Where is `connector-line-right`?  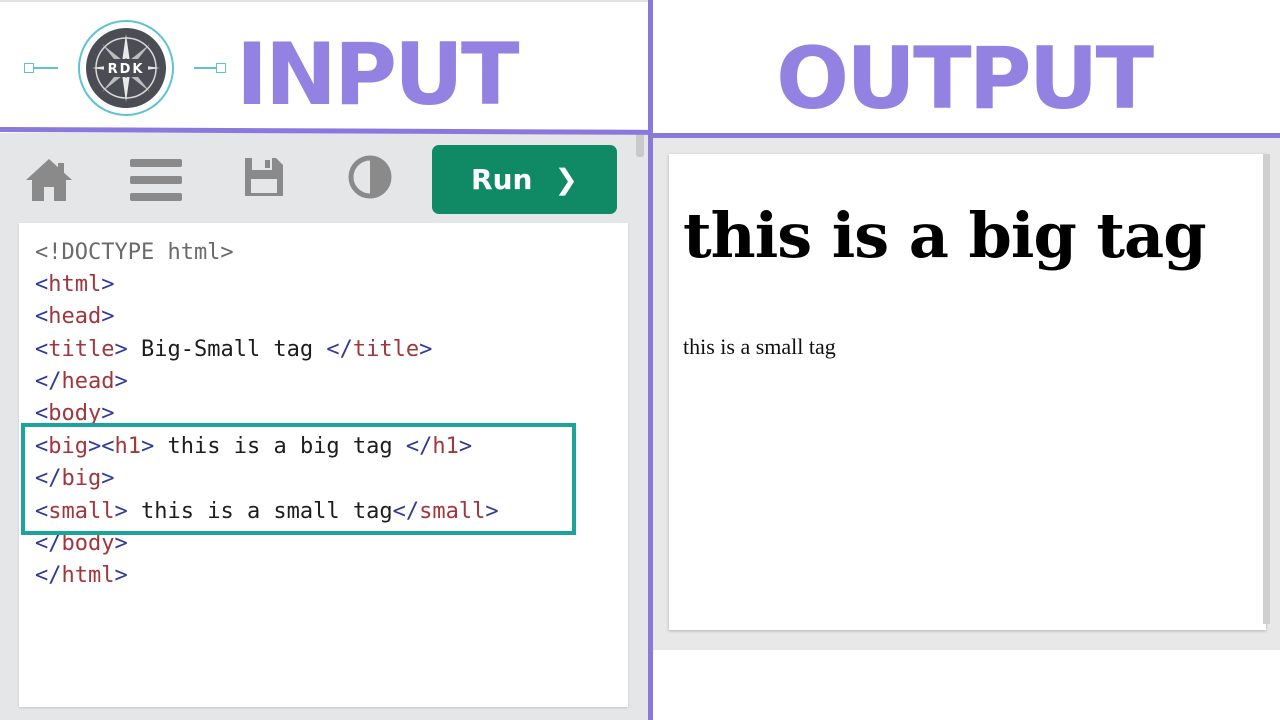 connector-line-right is located at coordinates (206, 68).